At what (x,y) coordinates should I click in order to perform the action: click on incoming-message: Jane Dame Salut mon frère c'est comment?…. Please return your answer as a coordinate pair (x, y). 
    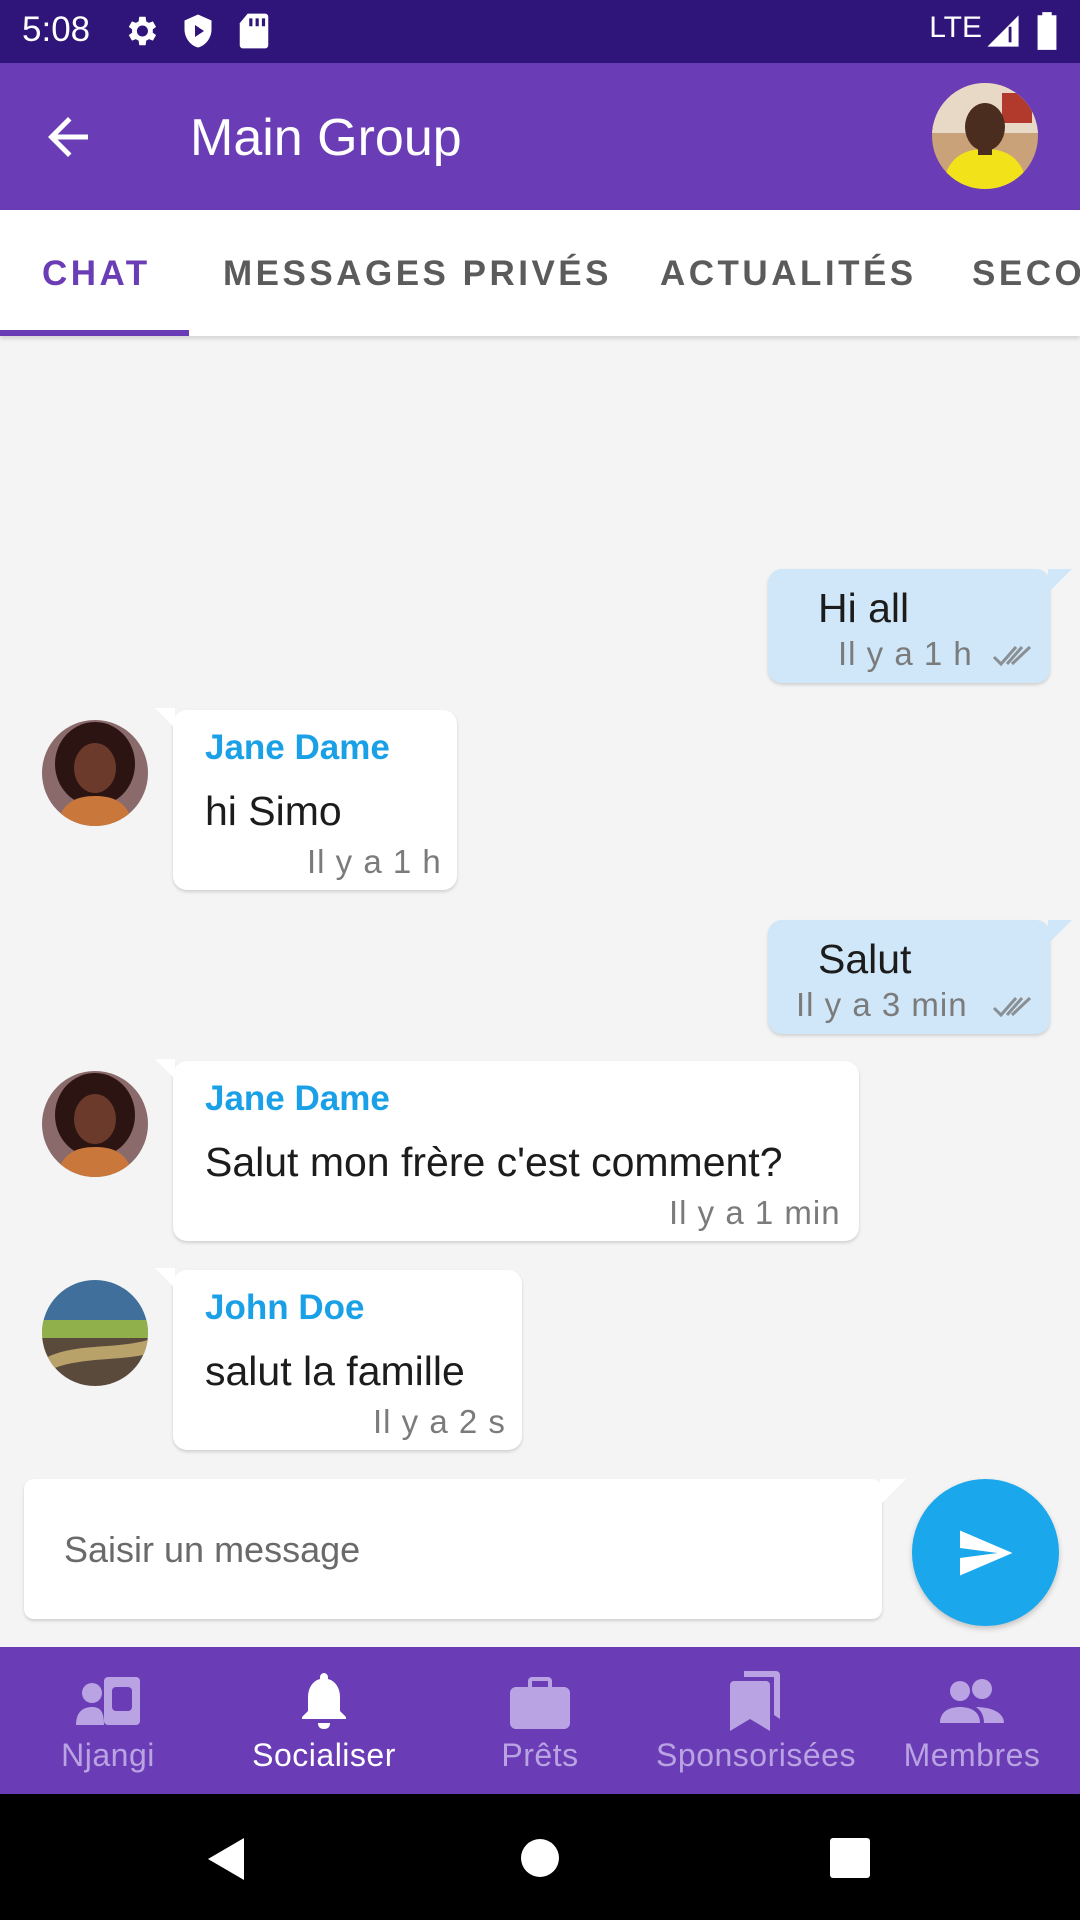
    Looking at the image, I should click on (507, 1150).